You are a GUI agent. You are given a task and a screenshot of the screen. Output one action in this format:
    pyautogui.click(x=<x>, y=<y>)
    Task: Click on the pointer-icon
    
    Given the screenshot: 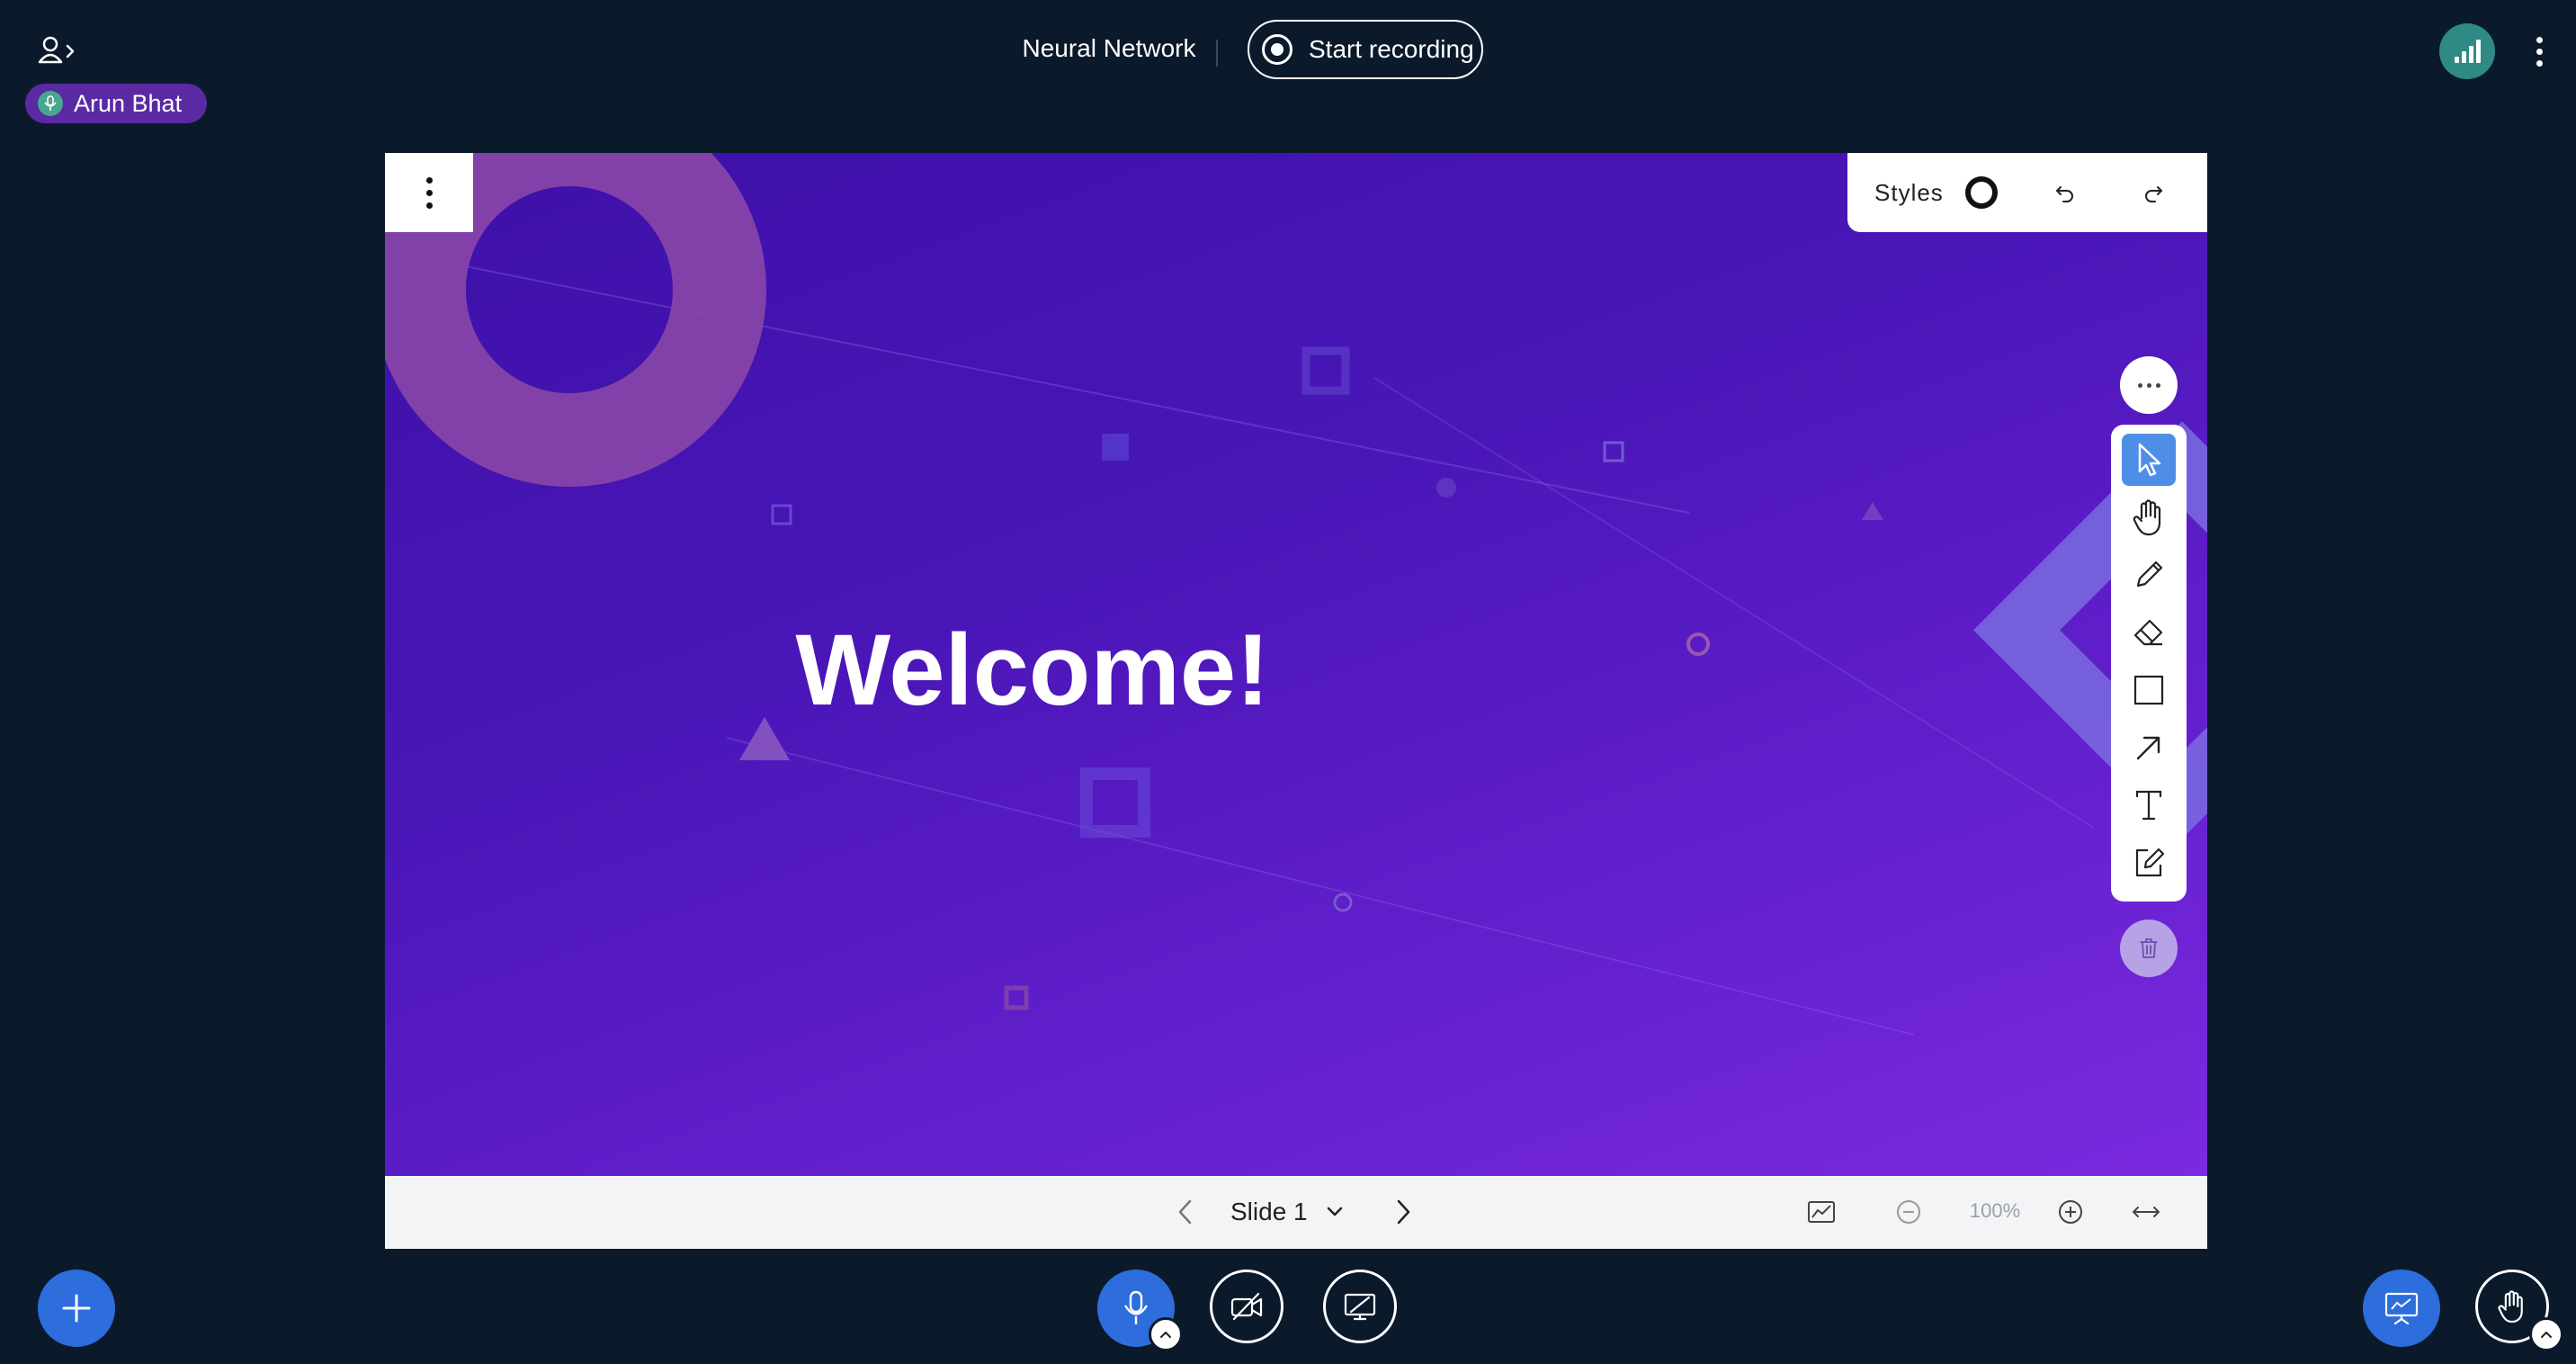 What is the action you would take?
    pyautogui.click(x=2149, y=460)
    